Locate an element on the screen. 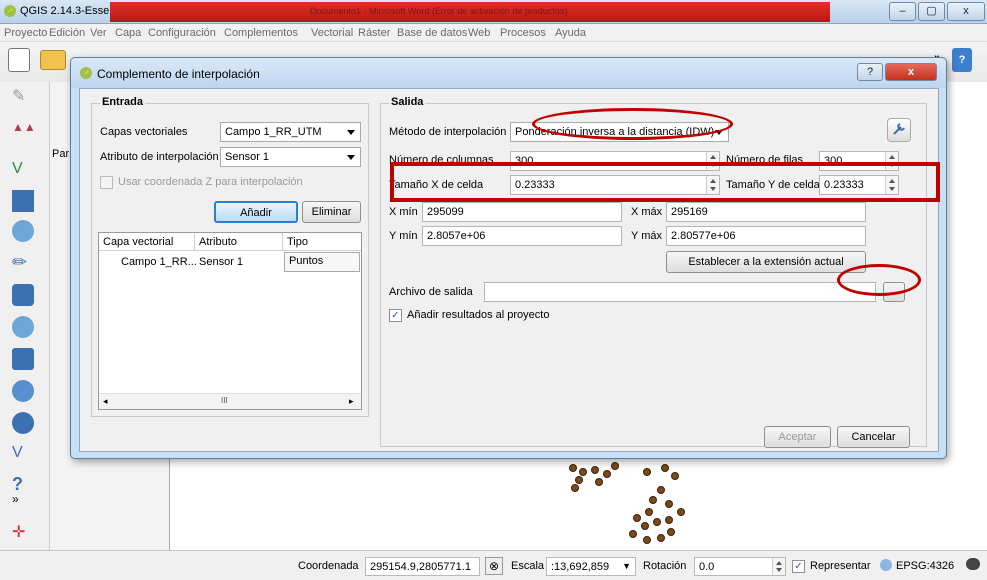 The image size is (987, 580). add-wfs-layer-icon is located at coordinates (23, 423).